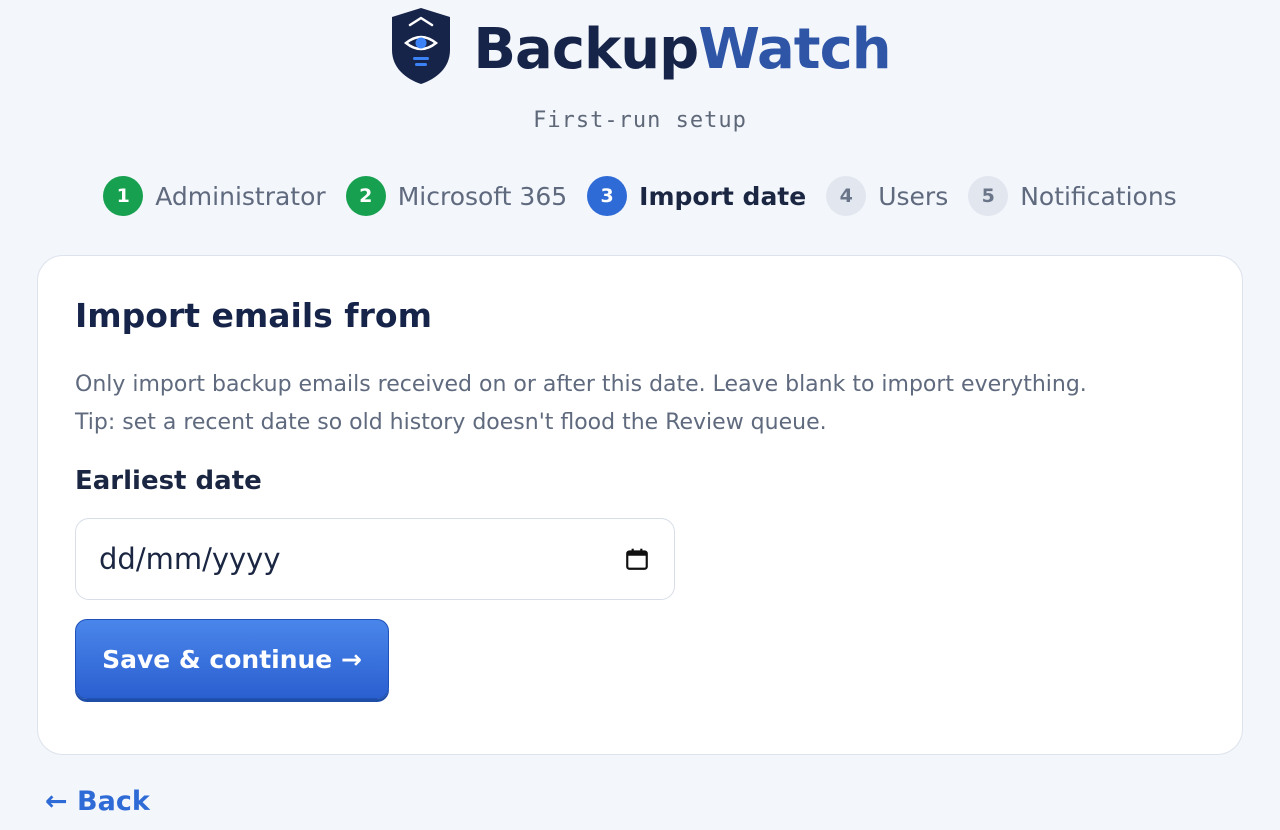 This screenshot has height=830, width=1280. I want to click on step-administrator: 1 Administrator, so click(214, 196).